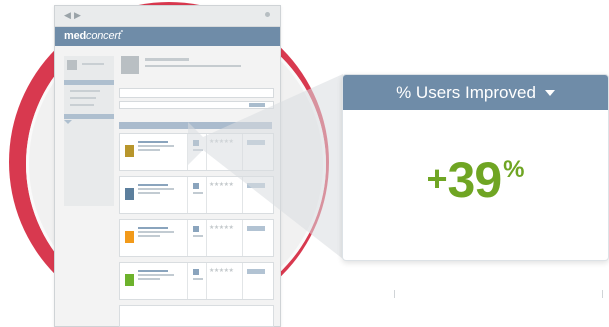  Describe the element at coordinates (195, 125) in the screenshot. I see `list-header` at that location.